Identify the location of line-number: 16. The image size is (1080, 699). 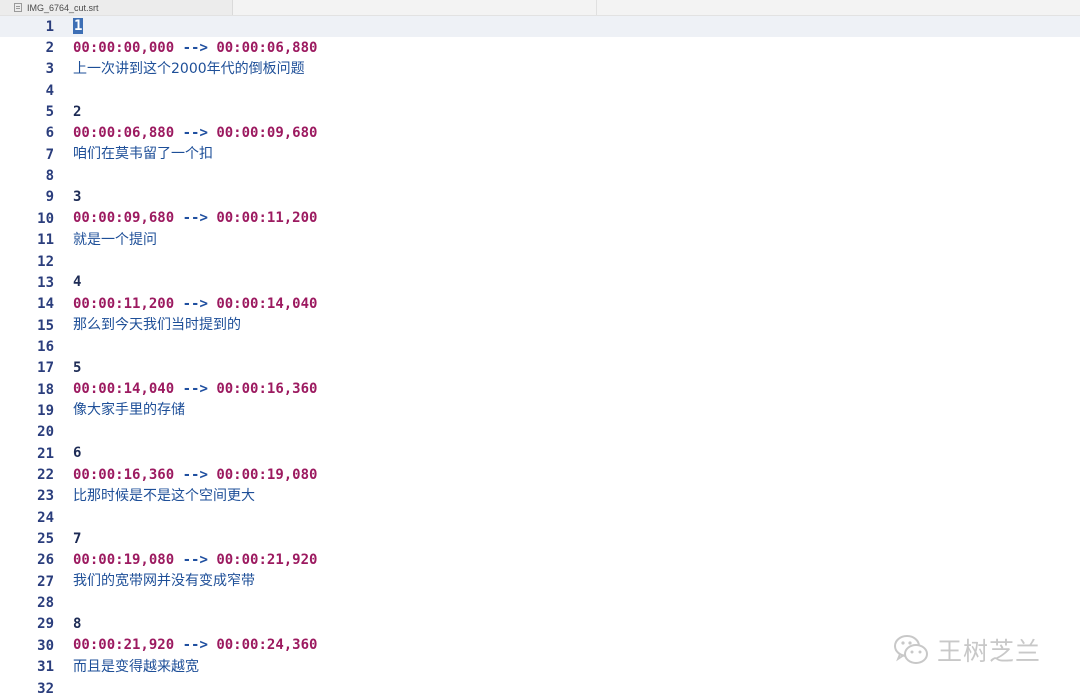
(45, 346).